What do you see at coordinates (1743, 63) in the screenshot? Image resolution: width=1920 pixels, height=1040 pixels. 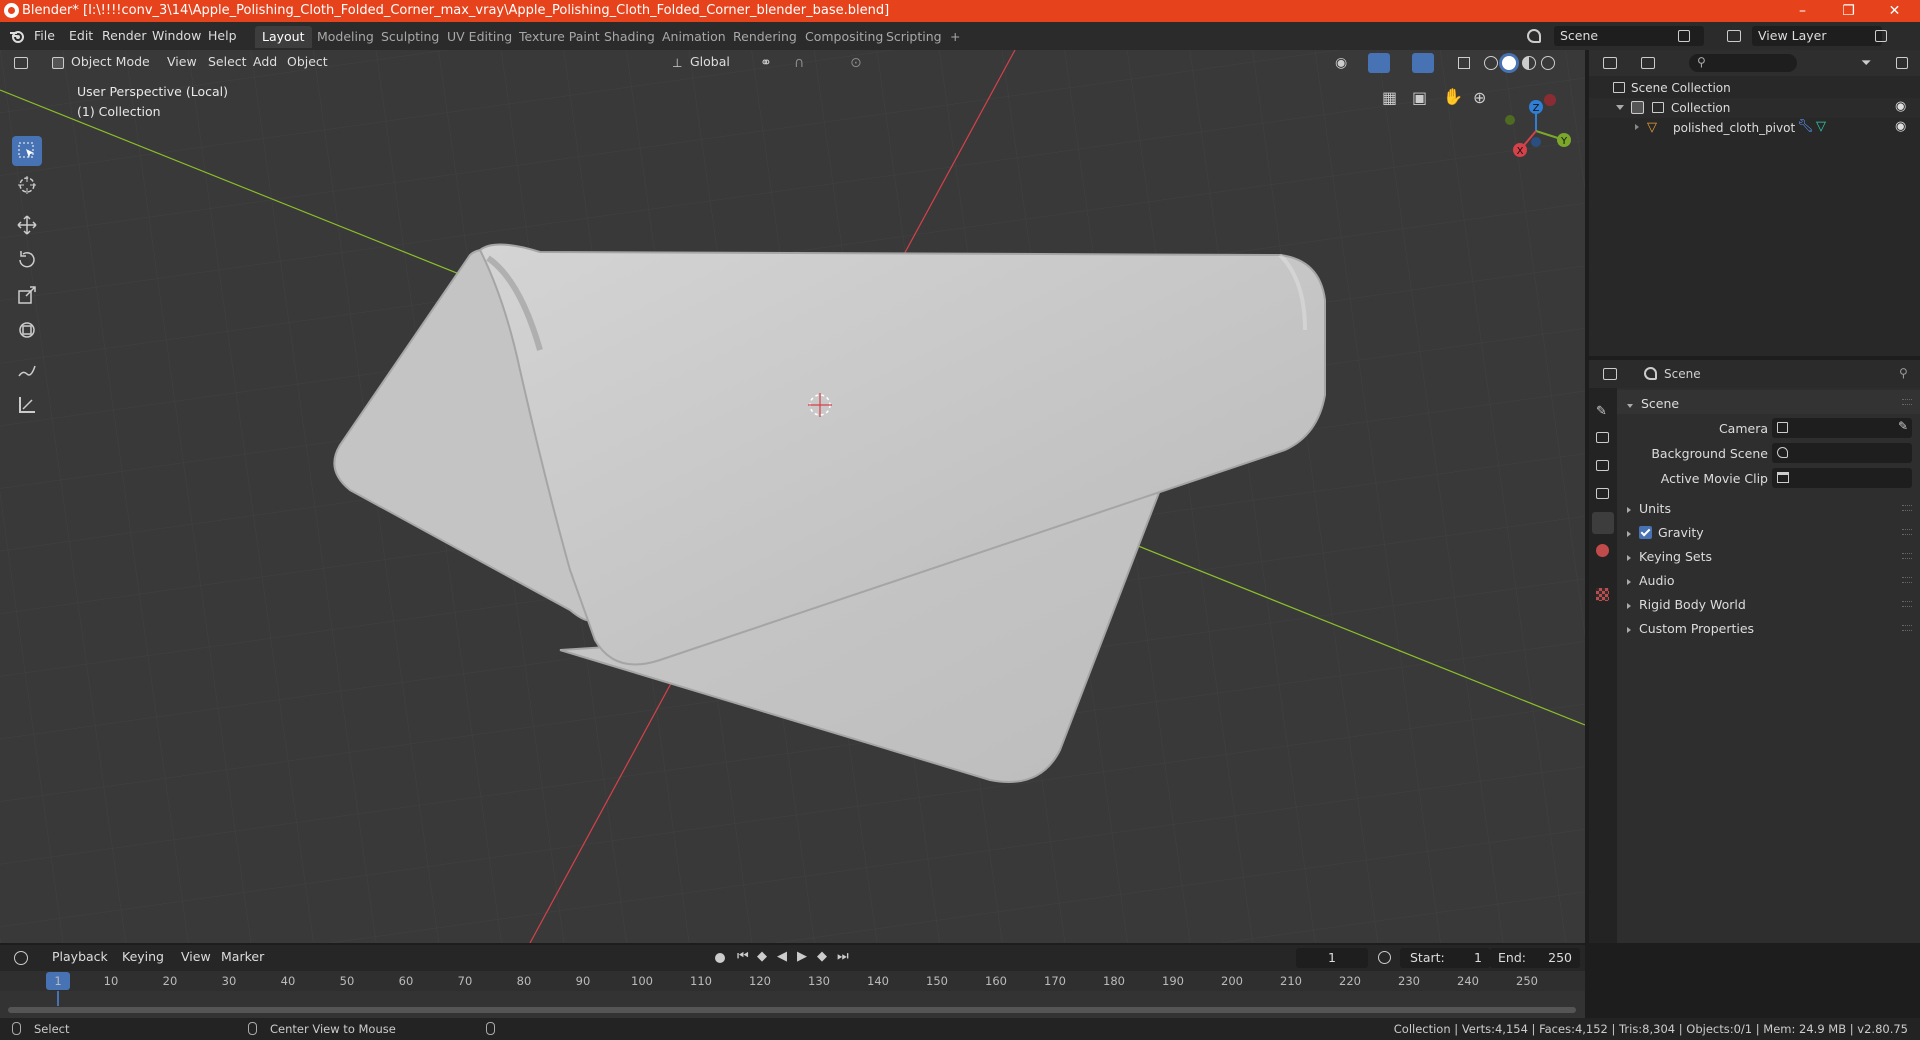 I see `outliner-search-input: ⚲` at bounding box center [1743, 63].